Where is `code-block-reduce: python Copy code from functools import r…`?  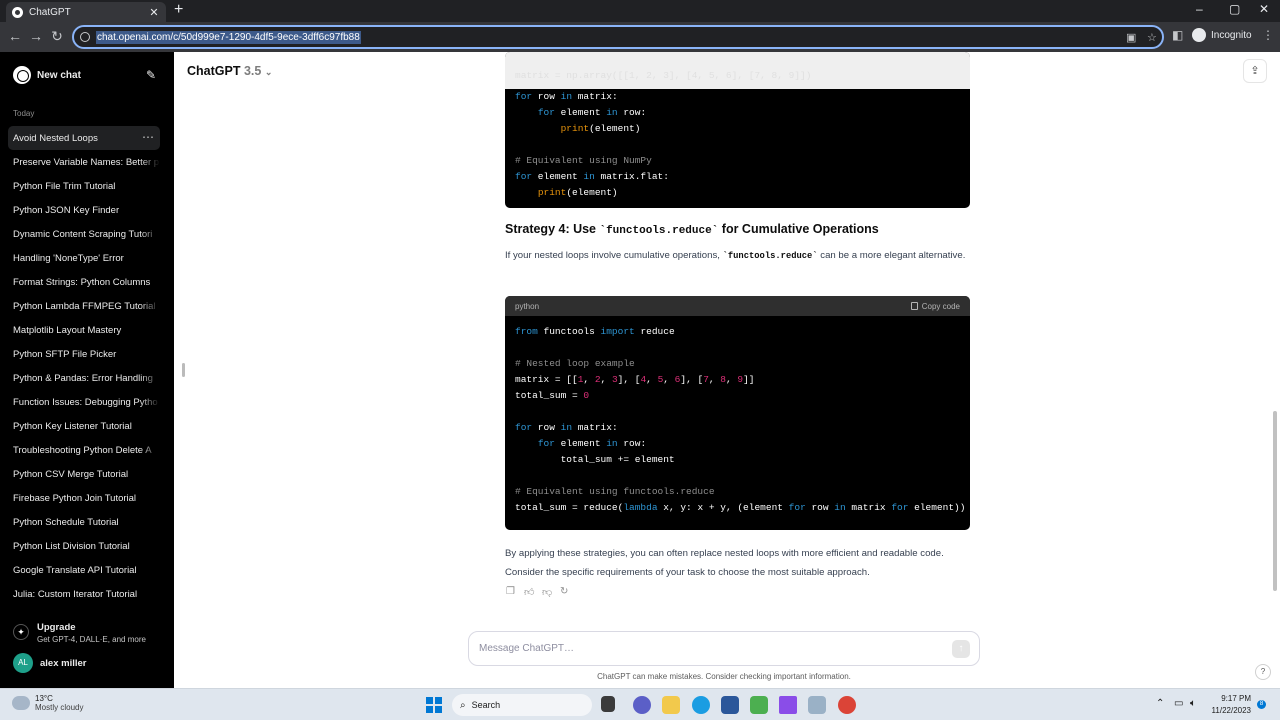
code-block-reduce: python Copy code from functools import r… is located at coordinates (737, 413).